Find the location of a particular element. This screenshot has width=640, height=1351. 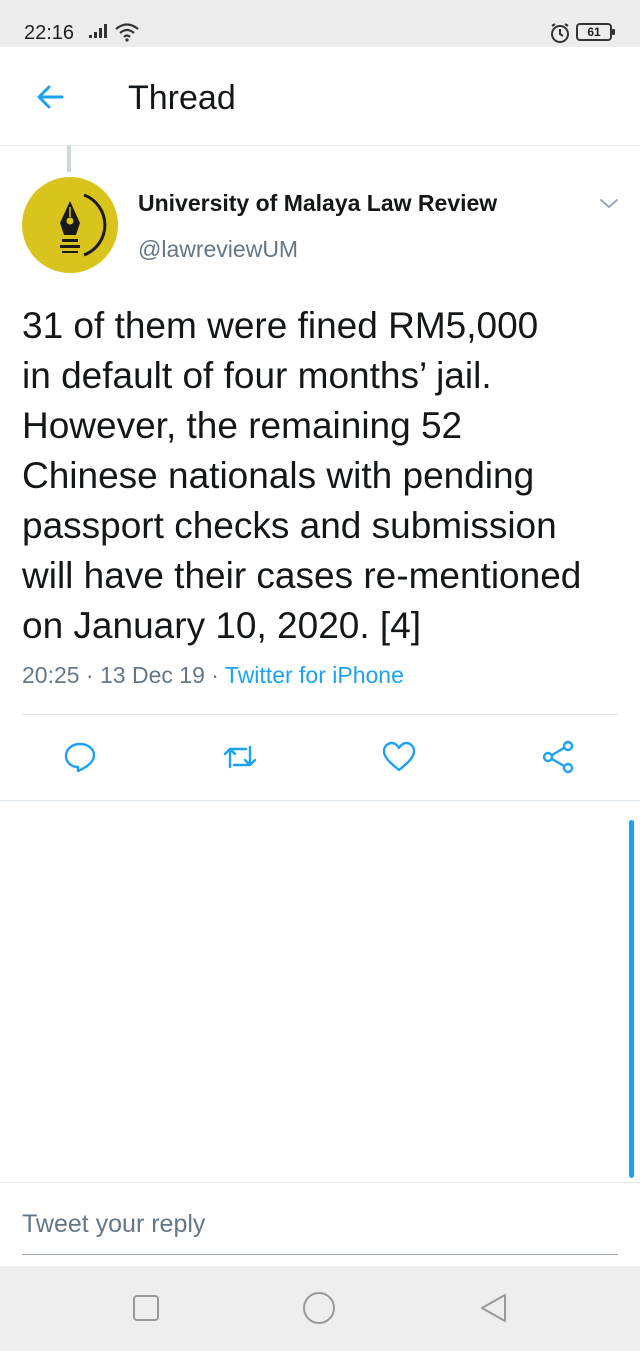

arrow-left-icon is located at coordinates (50, 97).